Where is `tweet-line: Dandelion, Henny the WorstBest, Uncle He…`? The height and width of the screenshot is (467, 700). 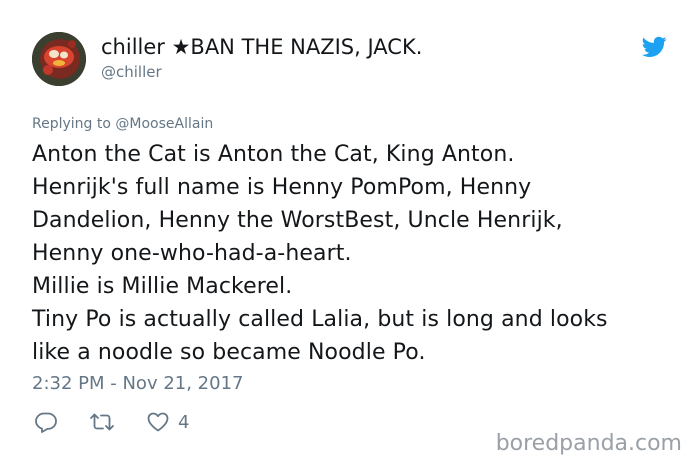 tweet-line: Dandelion, Henny the WorstBest, Uncle He… is located at coordinates (297, 220).